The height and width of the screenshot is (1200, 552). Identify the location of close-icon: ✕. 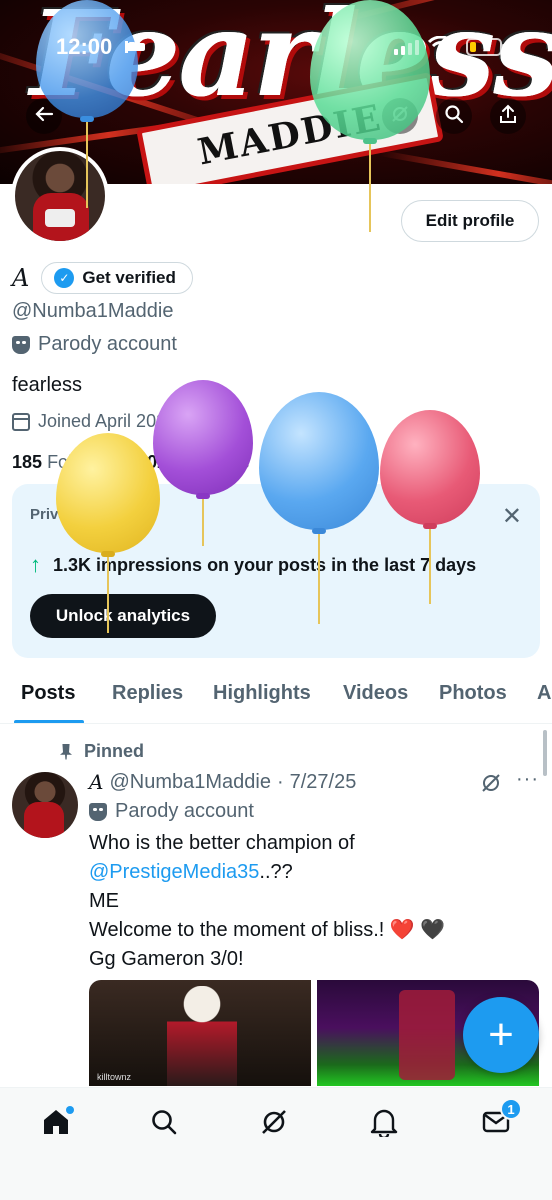
(512, 516).